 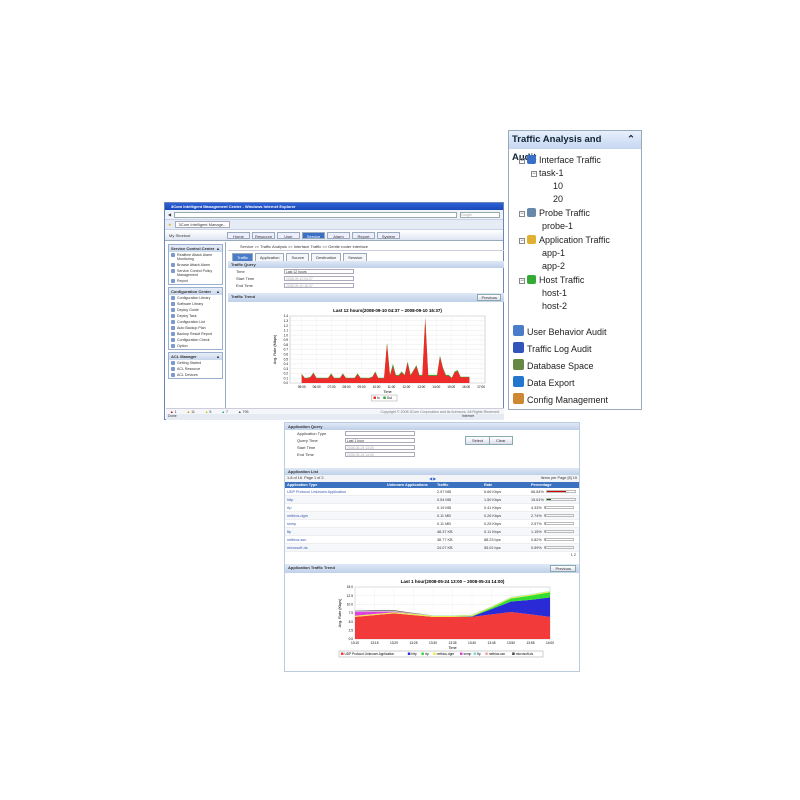 What do you see at coordinates (170, 224) in the screenshot?
I see `favorites-icon: ★` at bounding box center [170, 224].